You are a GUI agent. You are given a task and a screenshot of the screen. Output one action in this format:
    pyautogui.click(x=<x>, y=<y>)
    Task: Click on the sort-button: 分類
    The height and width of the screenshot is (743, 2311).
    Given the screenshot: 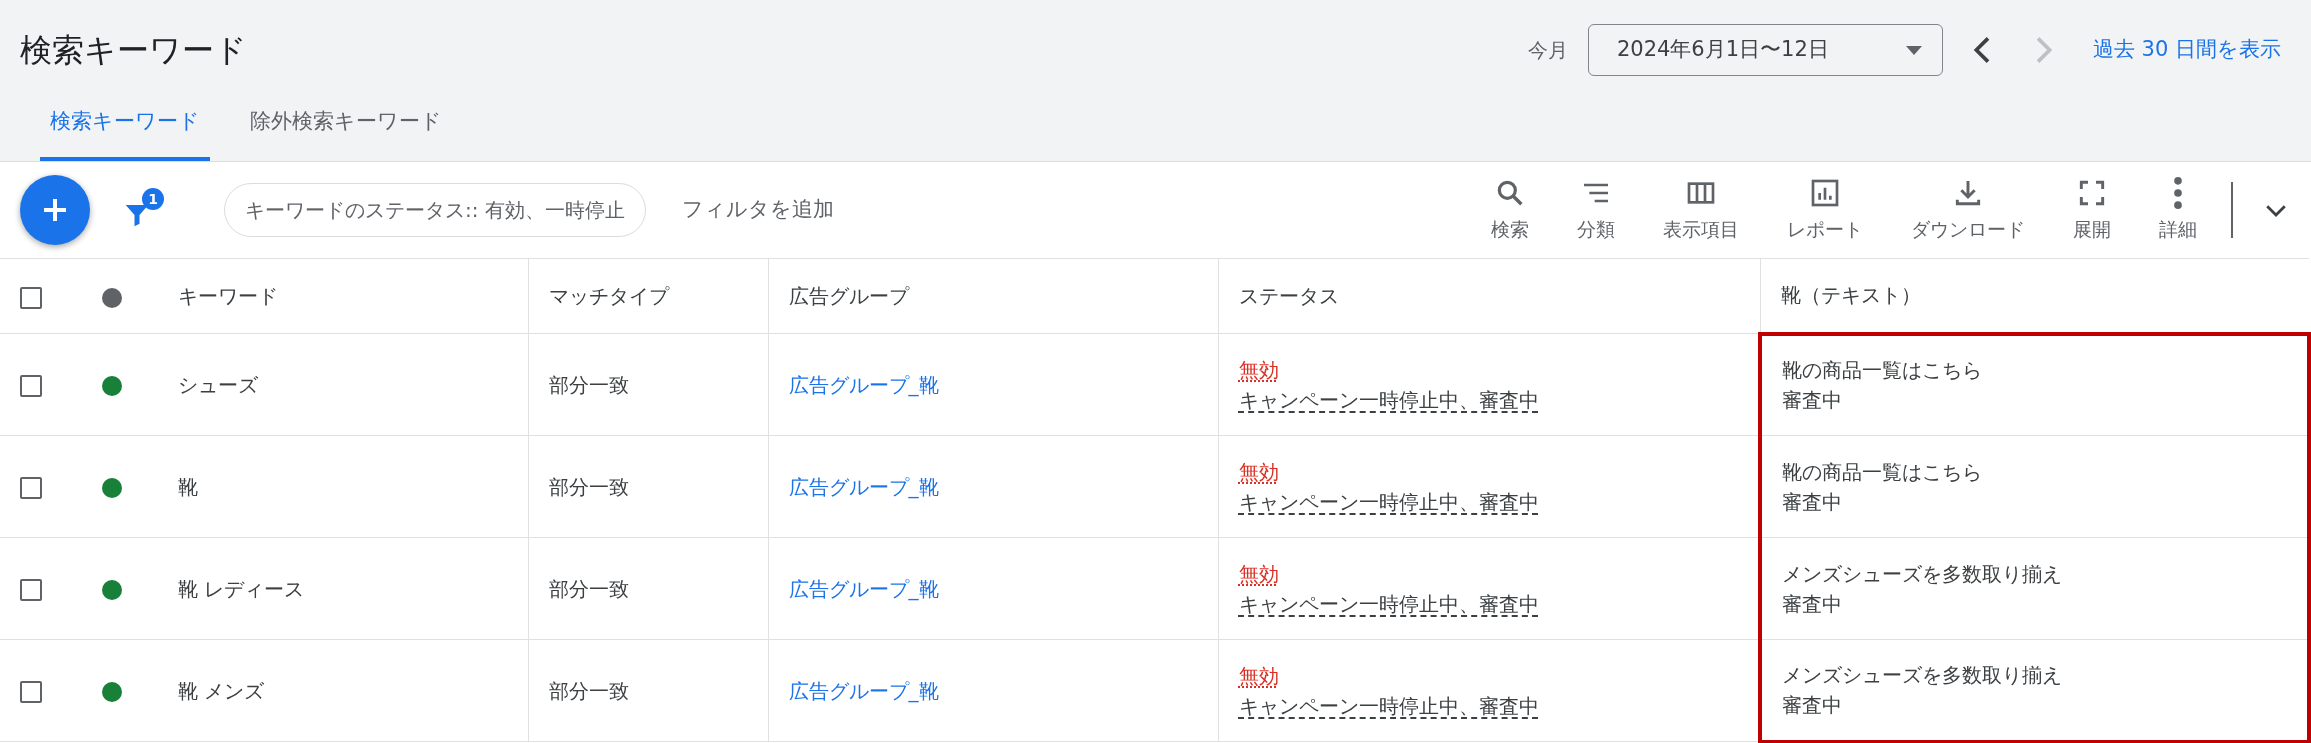 What is the action you would take?
    pyautogui.click(x=1596, y=210)
    